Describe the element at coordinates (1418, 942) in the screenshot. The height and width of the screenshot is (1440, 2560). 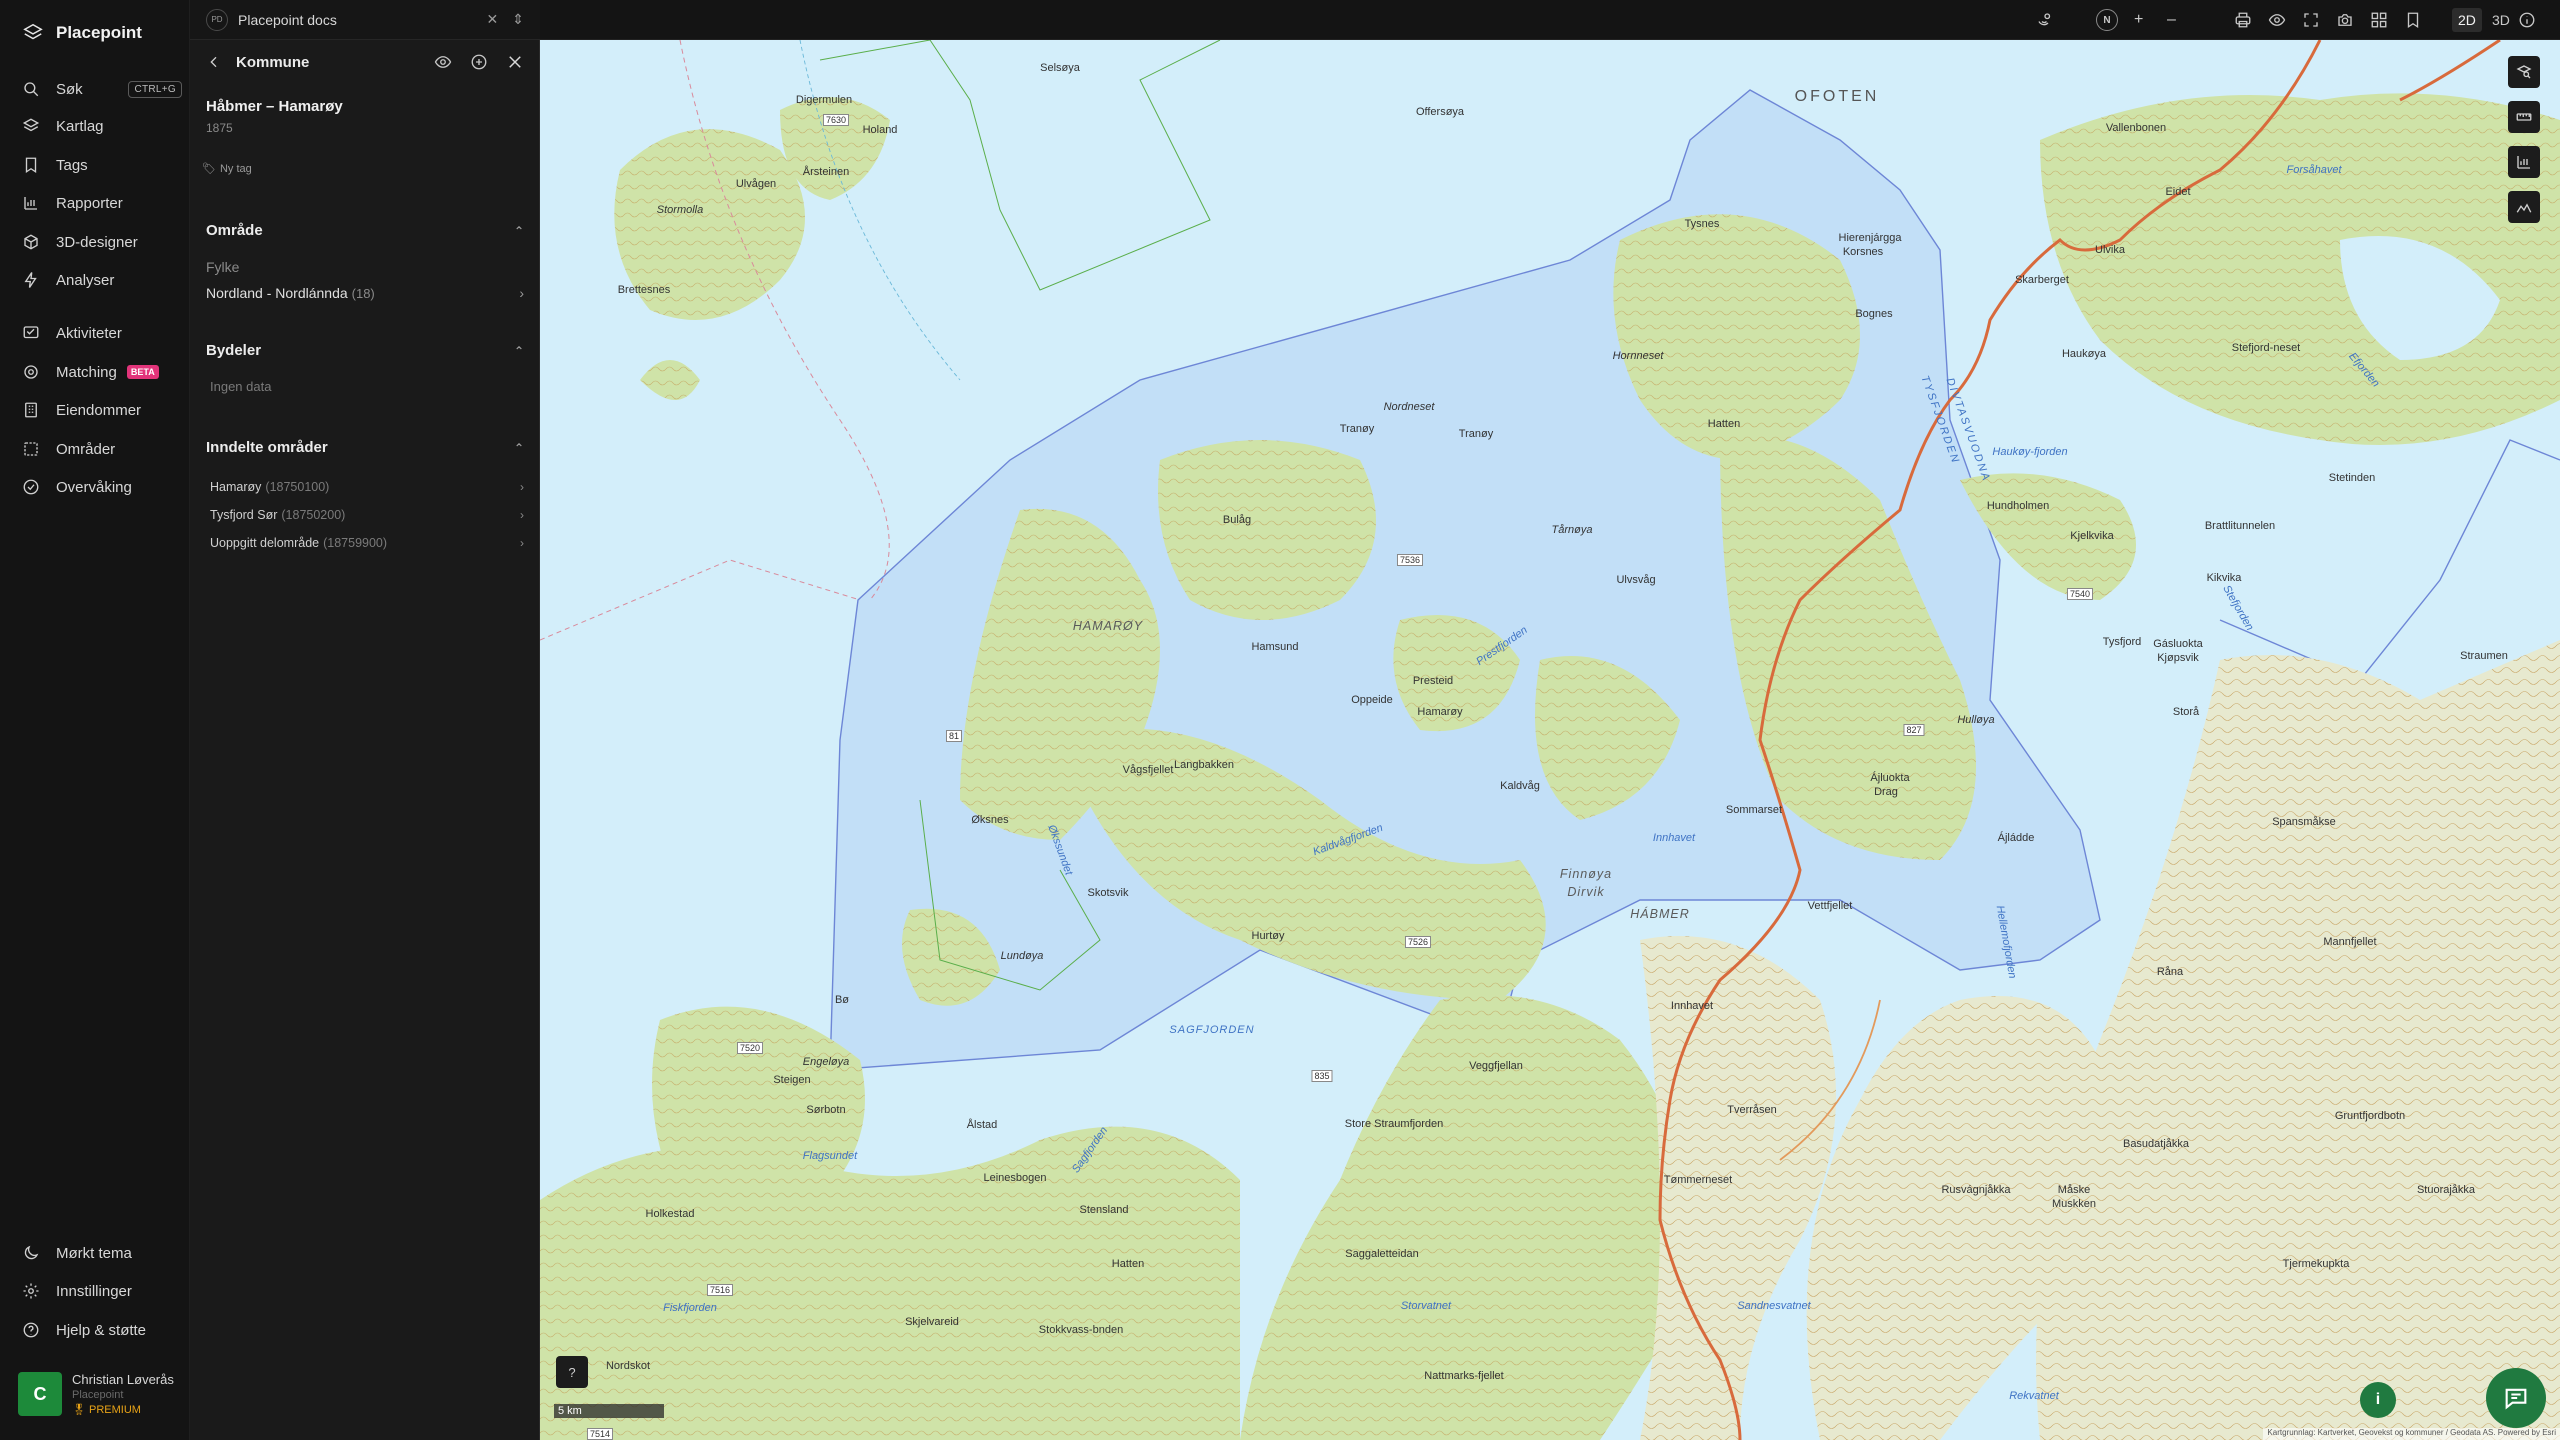
I see `road-number: 7526` at that location.